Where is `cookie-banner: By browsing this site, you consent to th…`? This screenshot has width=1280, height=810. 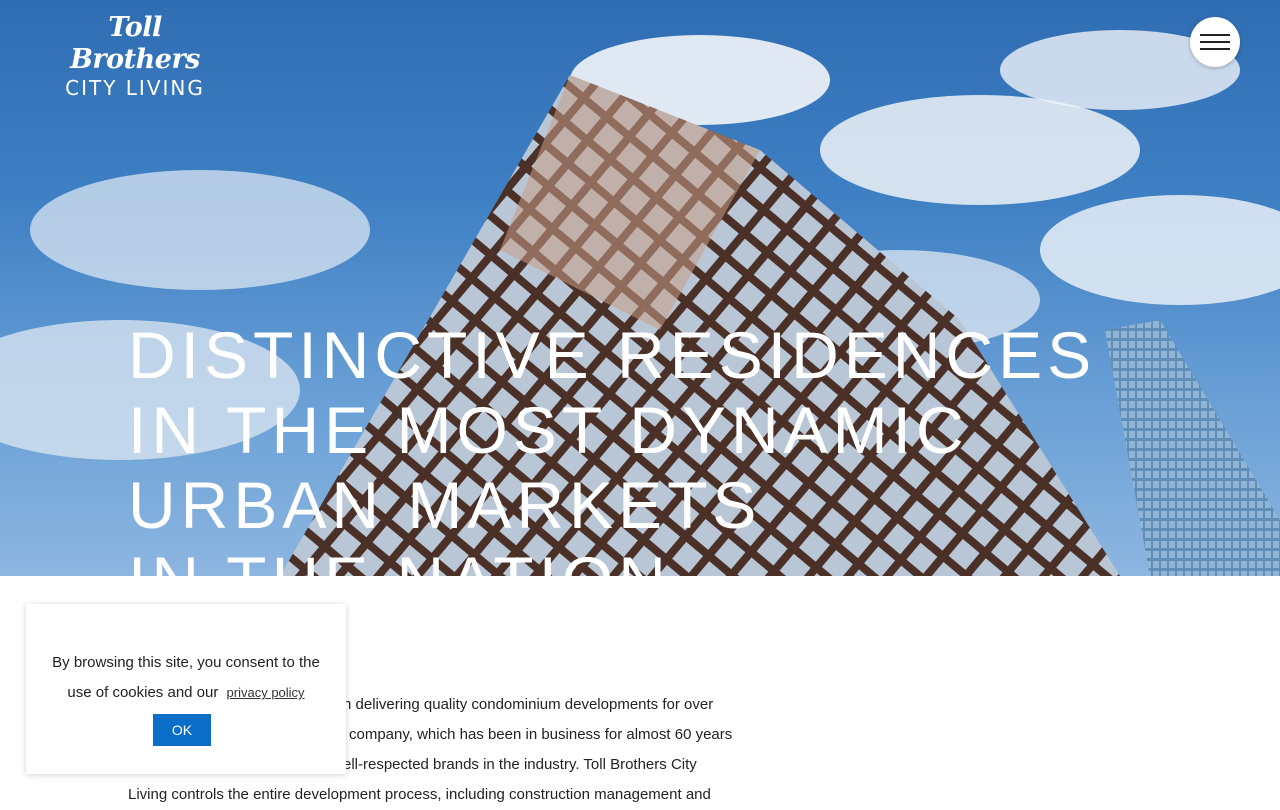
cookie-banner: By browsing this site, you consent to th… is located at coordinates (186, 689).